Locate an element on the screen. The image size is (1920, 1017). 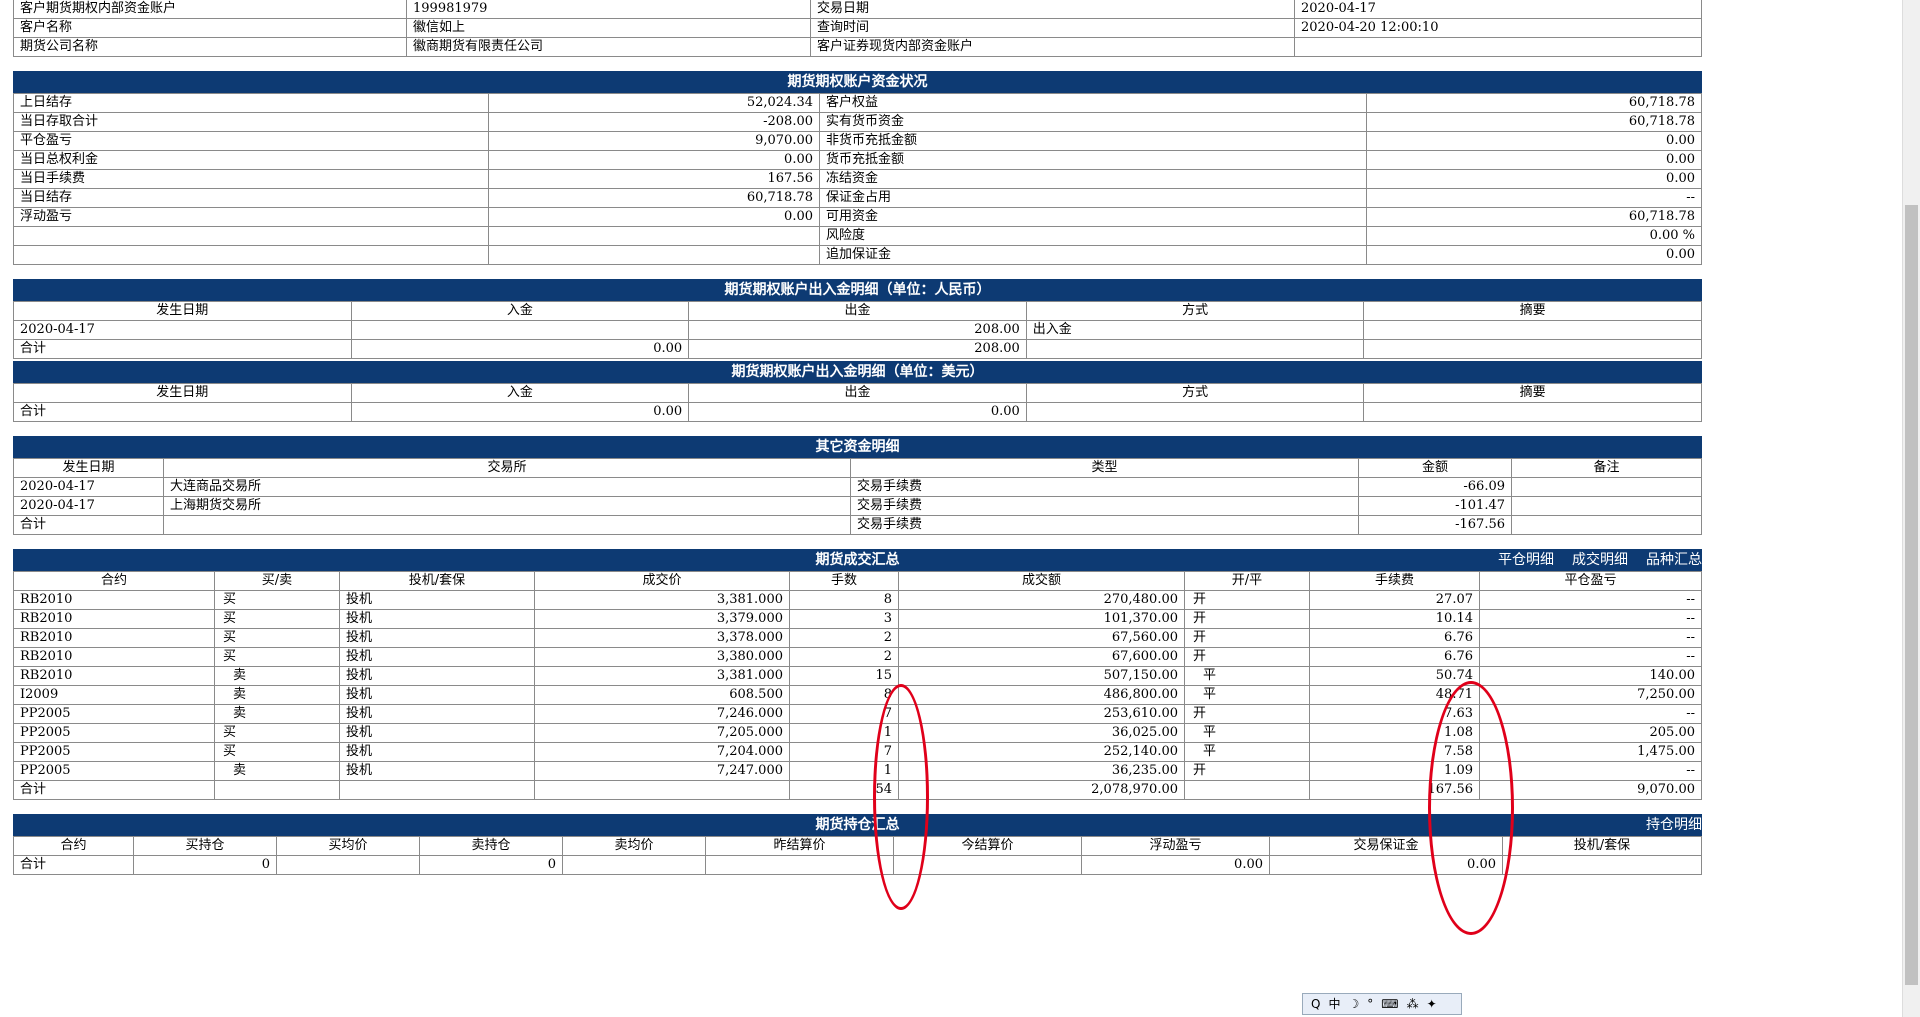
amount-cell: 0.00 is located at coordinates (857, 412).